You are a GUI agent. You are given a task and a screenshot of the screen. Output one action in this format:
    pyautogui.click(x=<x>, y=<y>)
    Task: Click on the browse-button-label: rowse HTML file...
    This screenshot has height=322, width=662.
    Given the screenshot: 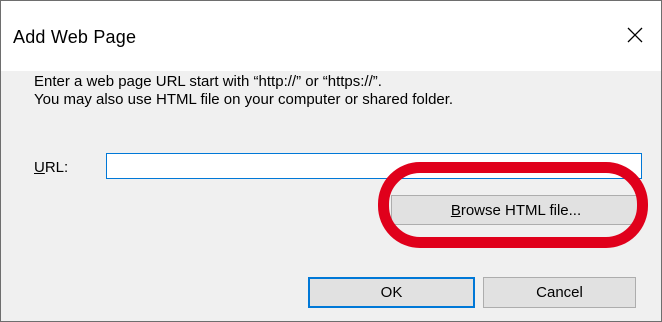 What is the action you would take?
    pyautogui.click(x=521, y=210)
    